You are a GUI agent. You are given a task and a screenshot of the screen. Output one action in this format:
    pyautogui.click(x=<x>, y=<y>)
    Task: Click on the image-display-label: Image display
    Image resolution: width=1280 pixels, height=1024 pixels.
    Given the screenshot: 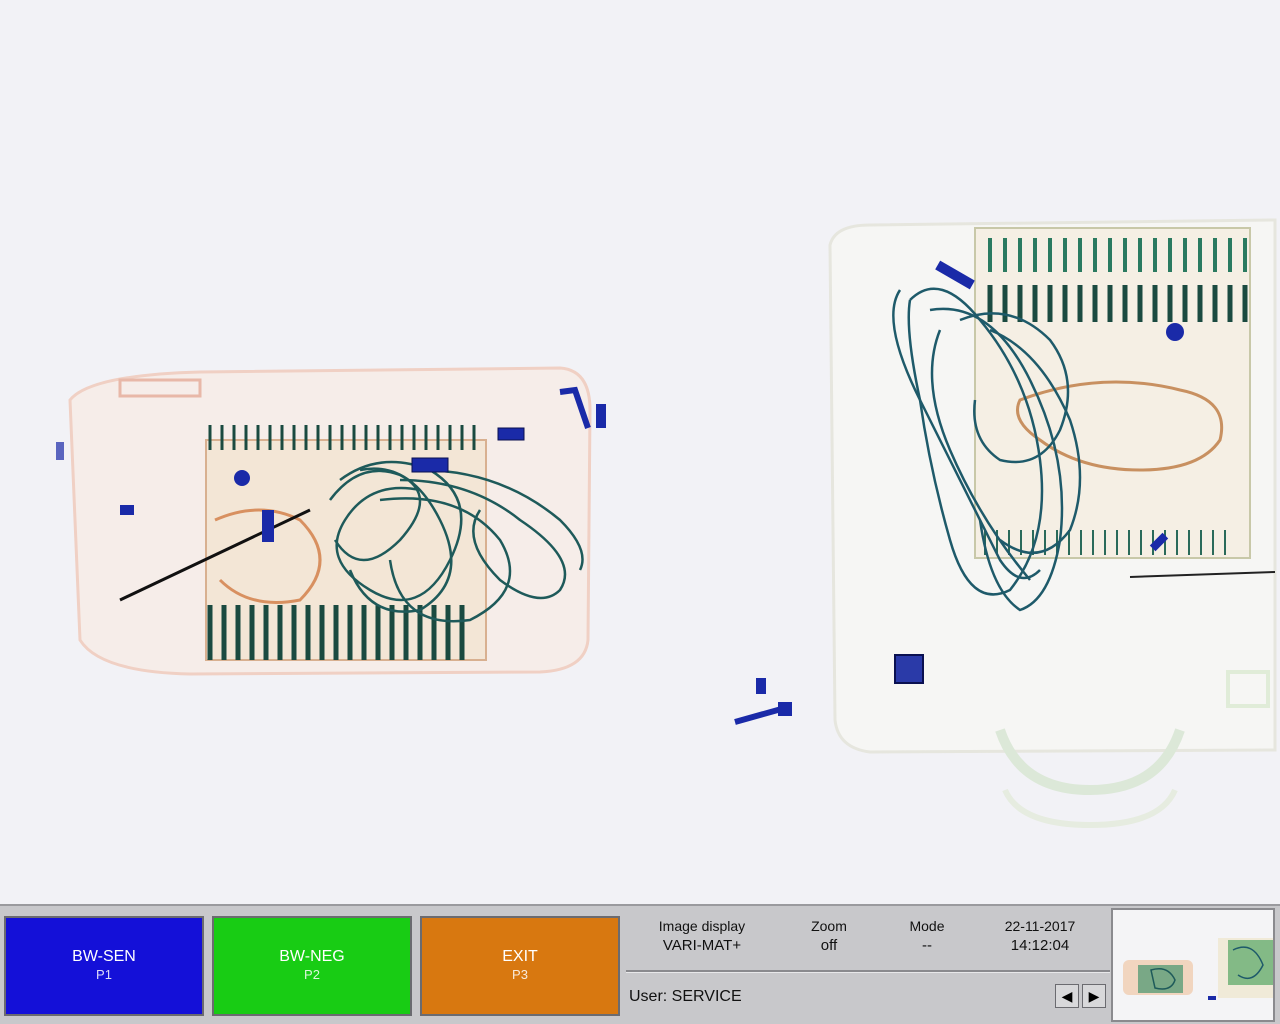 What is the action you would take?
    pyautogui.click(x=702, y=926)
    